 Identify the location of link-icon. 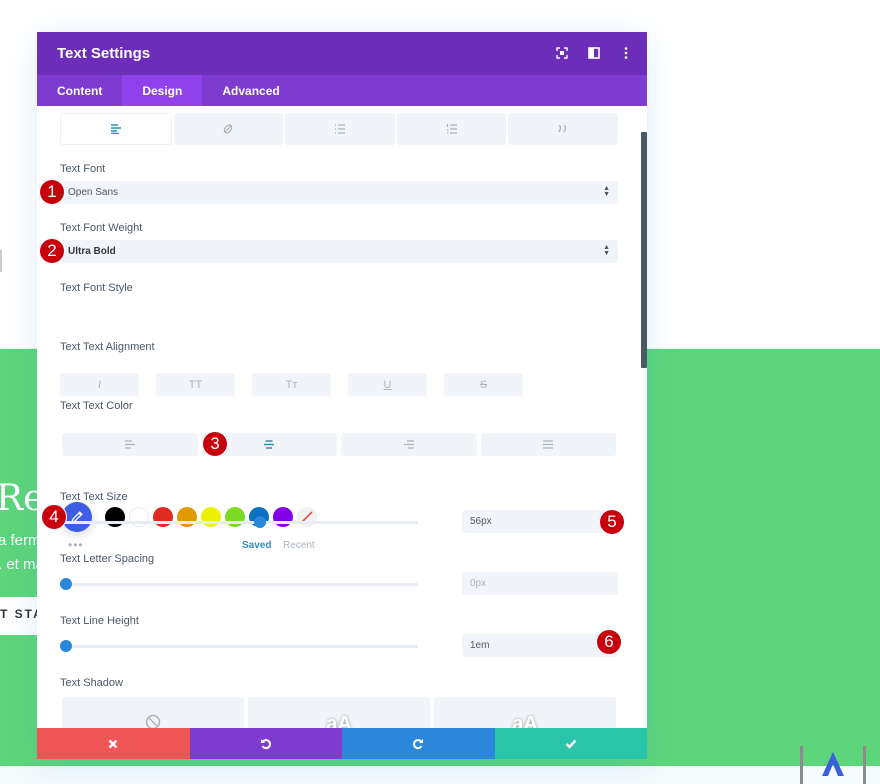
(228, 129).